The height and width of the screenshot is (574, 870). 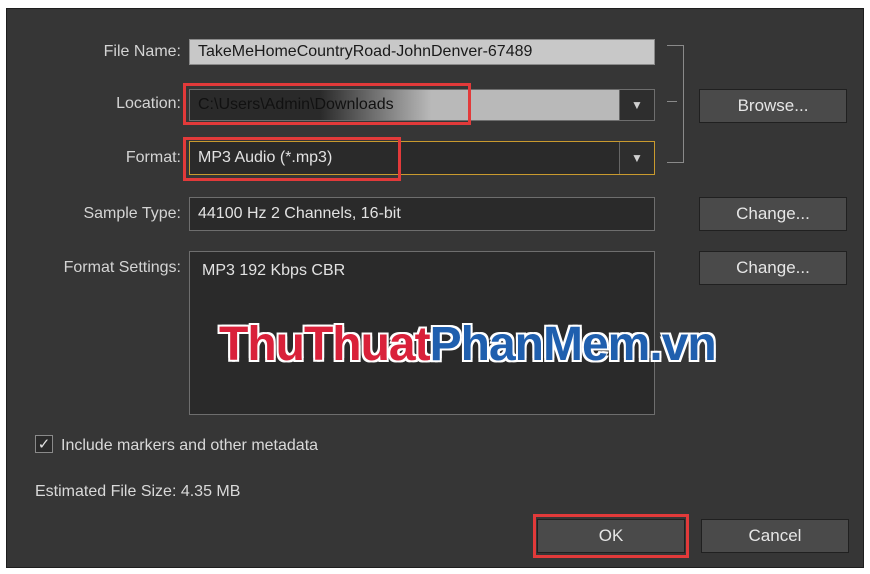 What do you see at coordinates (299, 213) in the screenshot?
I see `sample-type-value: 44100 Hz 2 Channels, 16-bit` at bounding box center [299, 213].